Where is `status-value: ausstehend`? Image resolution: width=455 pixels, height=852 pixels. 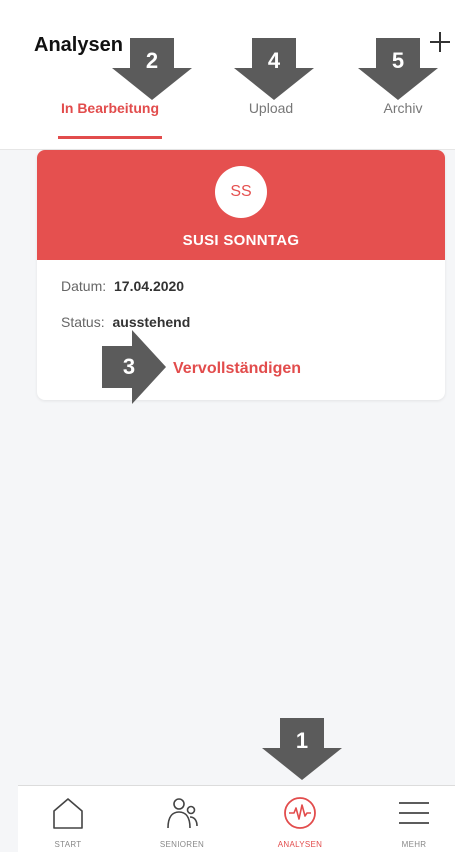 status-value: ausstehend is located at coordinates (151, 322).